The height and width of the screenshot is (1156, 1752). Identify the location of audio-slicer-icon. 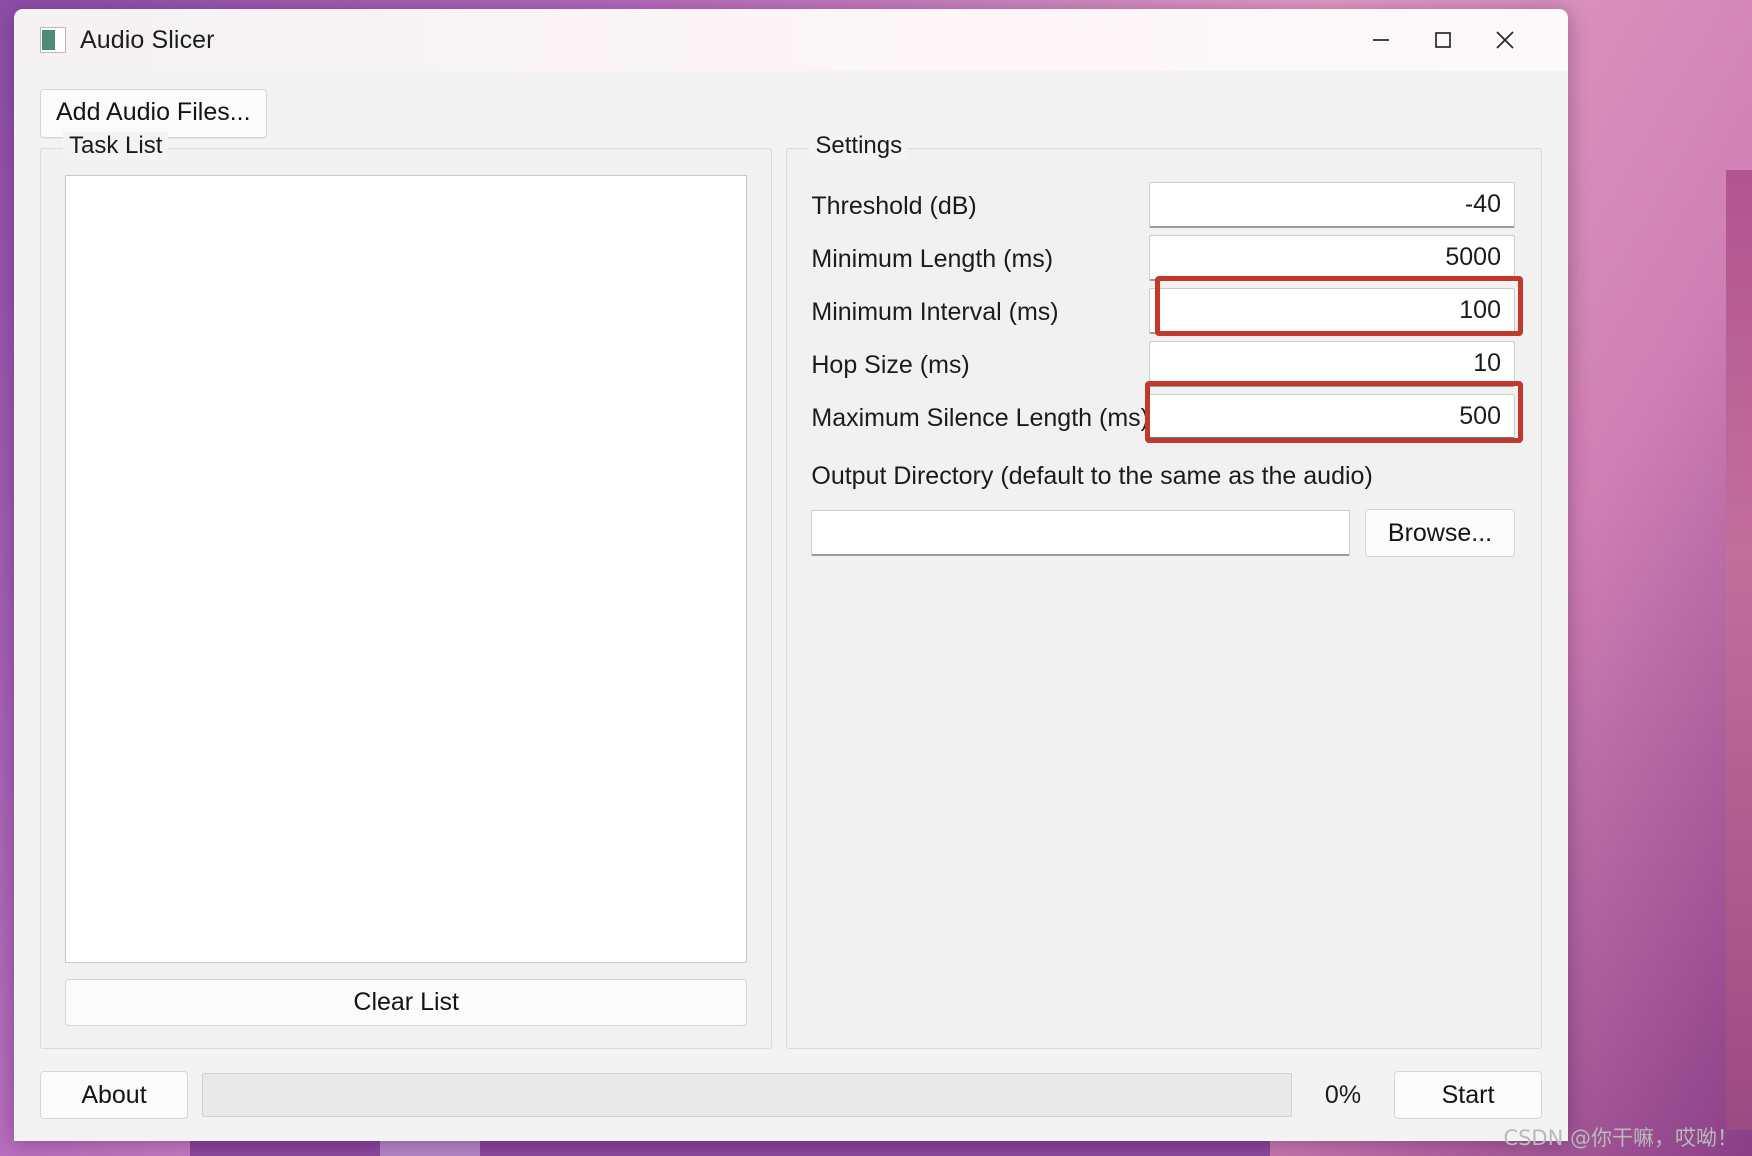
(53, 40).